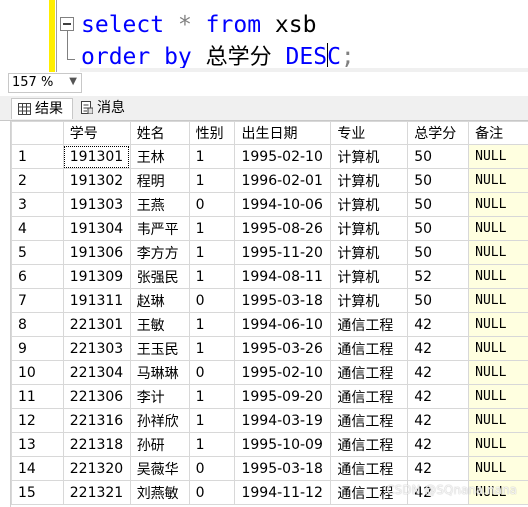  What do you see at coordinates (159, 300) in the screenshot?
I see `table-cell: 赵琳` at bounding box center [159, 300].